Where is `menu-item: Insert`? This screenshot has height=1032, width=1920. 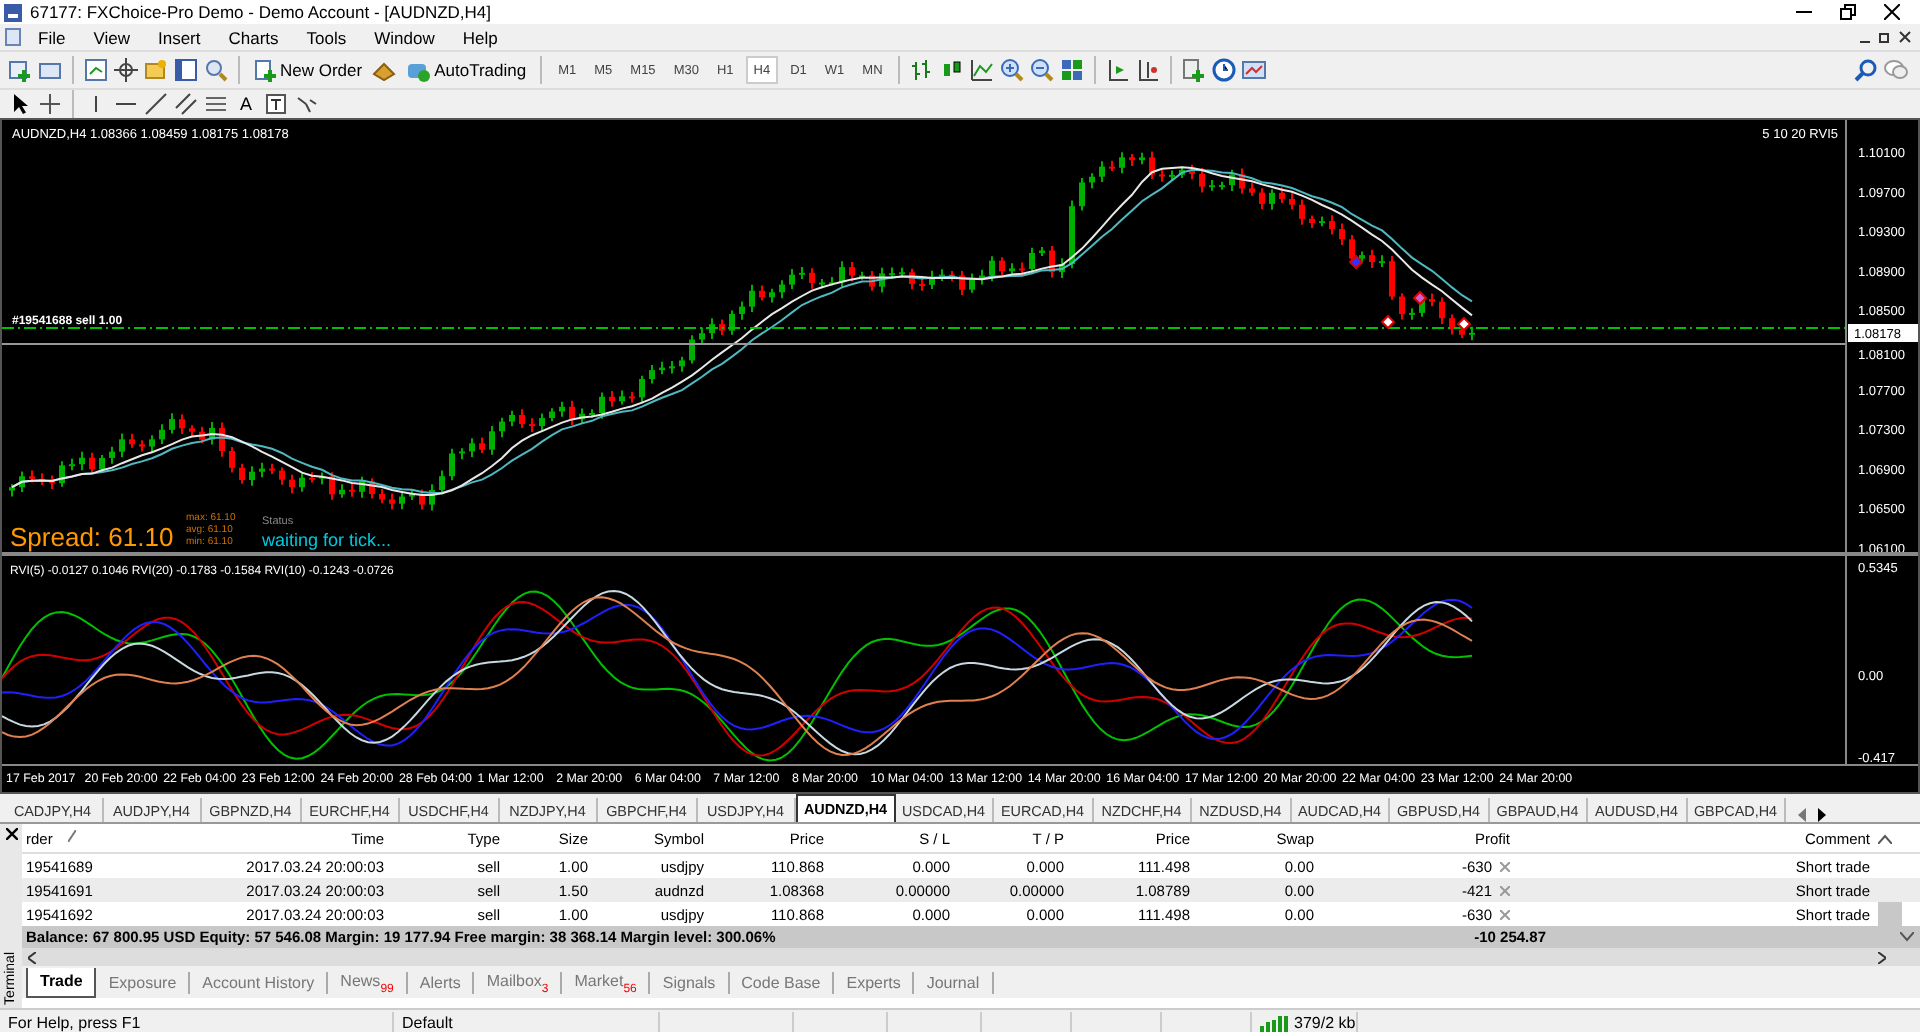
menu-item: Insert is located at coordinates (179, 37).